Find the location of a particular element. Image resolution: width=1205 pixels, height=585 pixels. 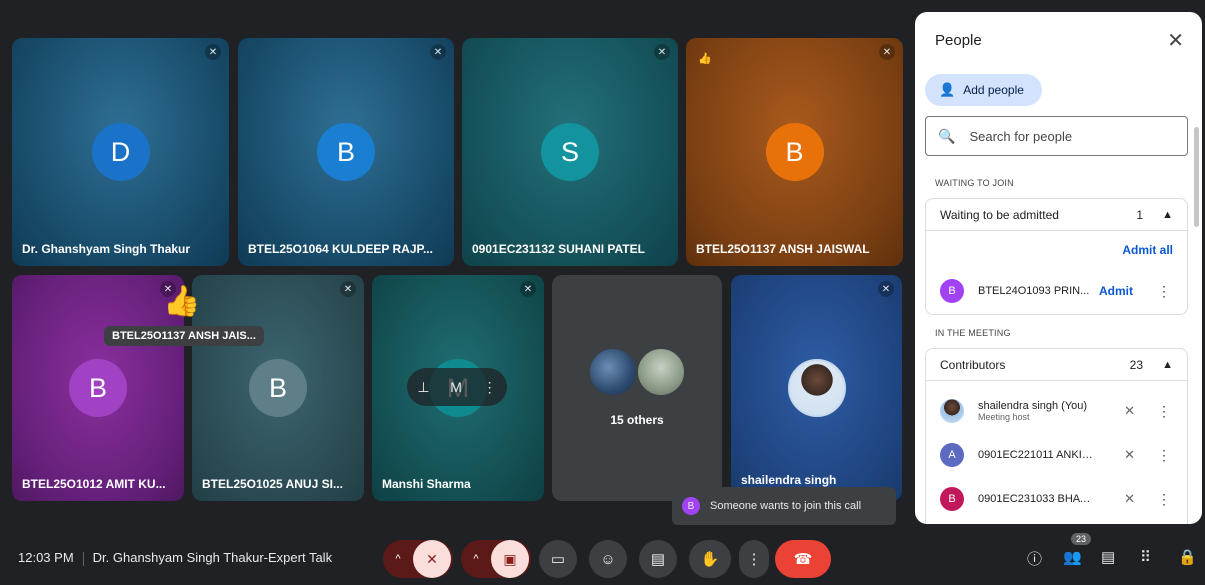

participant-name: shailendra singh is located at coordinates (789, 480).